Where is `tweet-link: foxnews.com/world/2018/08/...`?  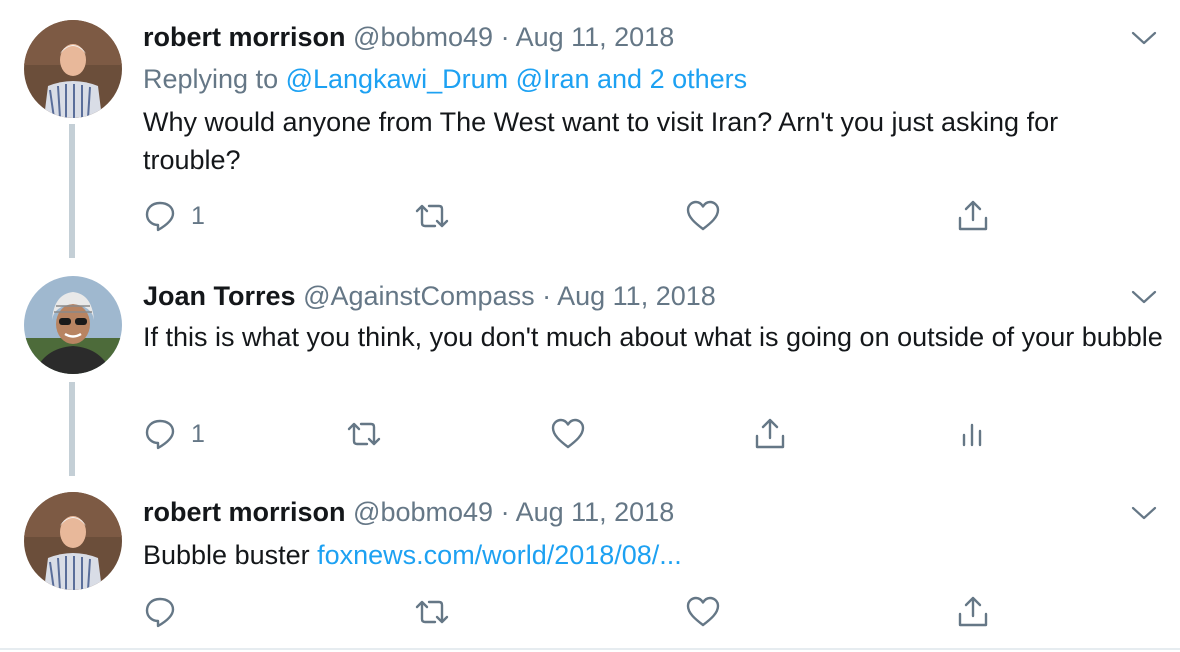
tweet-link: foxnews.com/world/2018/08/... is located at coordinates (499, 555).